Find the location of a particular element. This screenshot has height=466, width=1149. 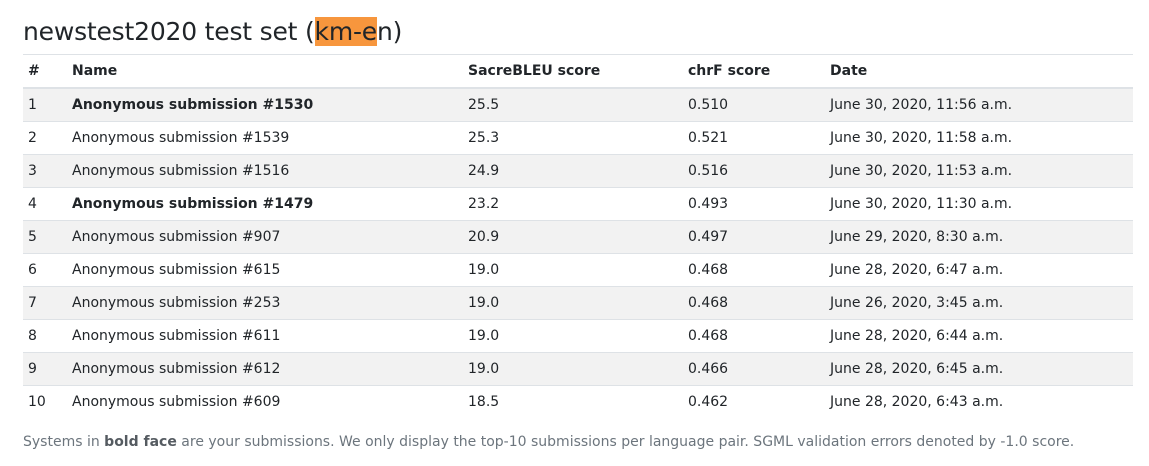

cell-name: Anonymous submission #609 is located at coordinates (265, 401).